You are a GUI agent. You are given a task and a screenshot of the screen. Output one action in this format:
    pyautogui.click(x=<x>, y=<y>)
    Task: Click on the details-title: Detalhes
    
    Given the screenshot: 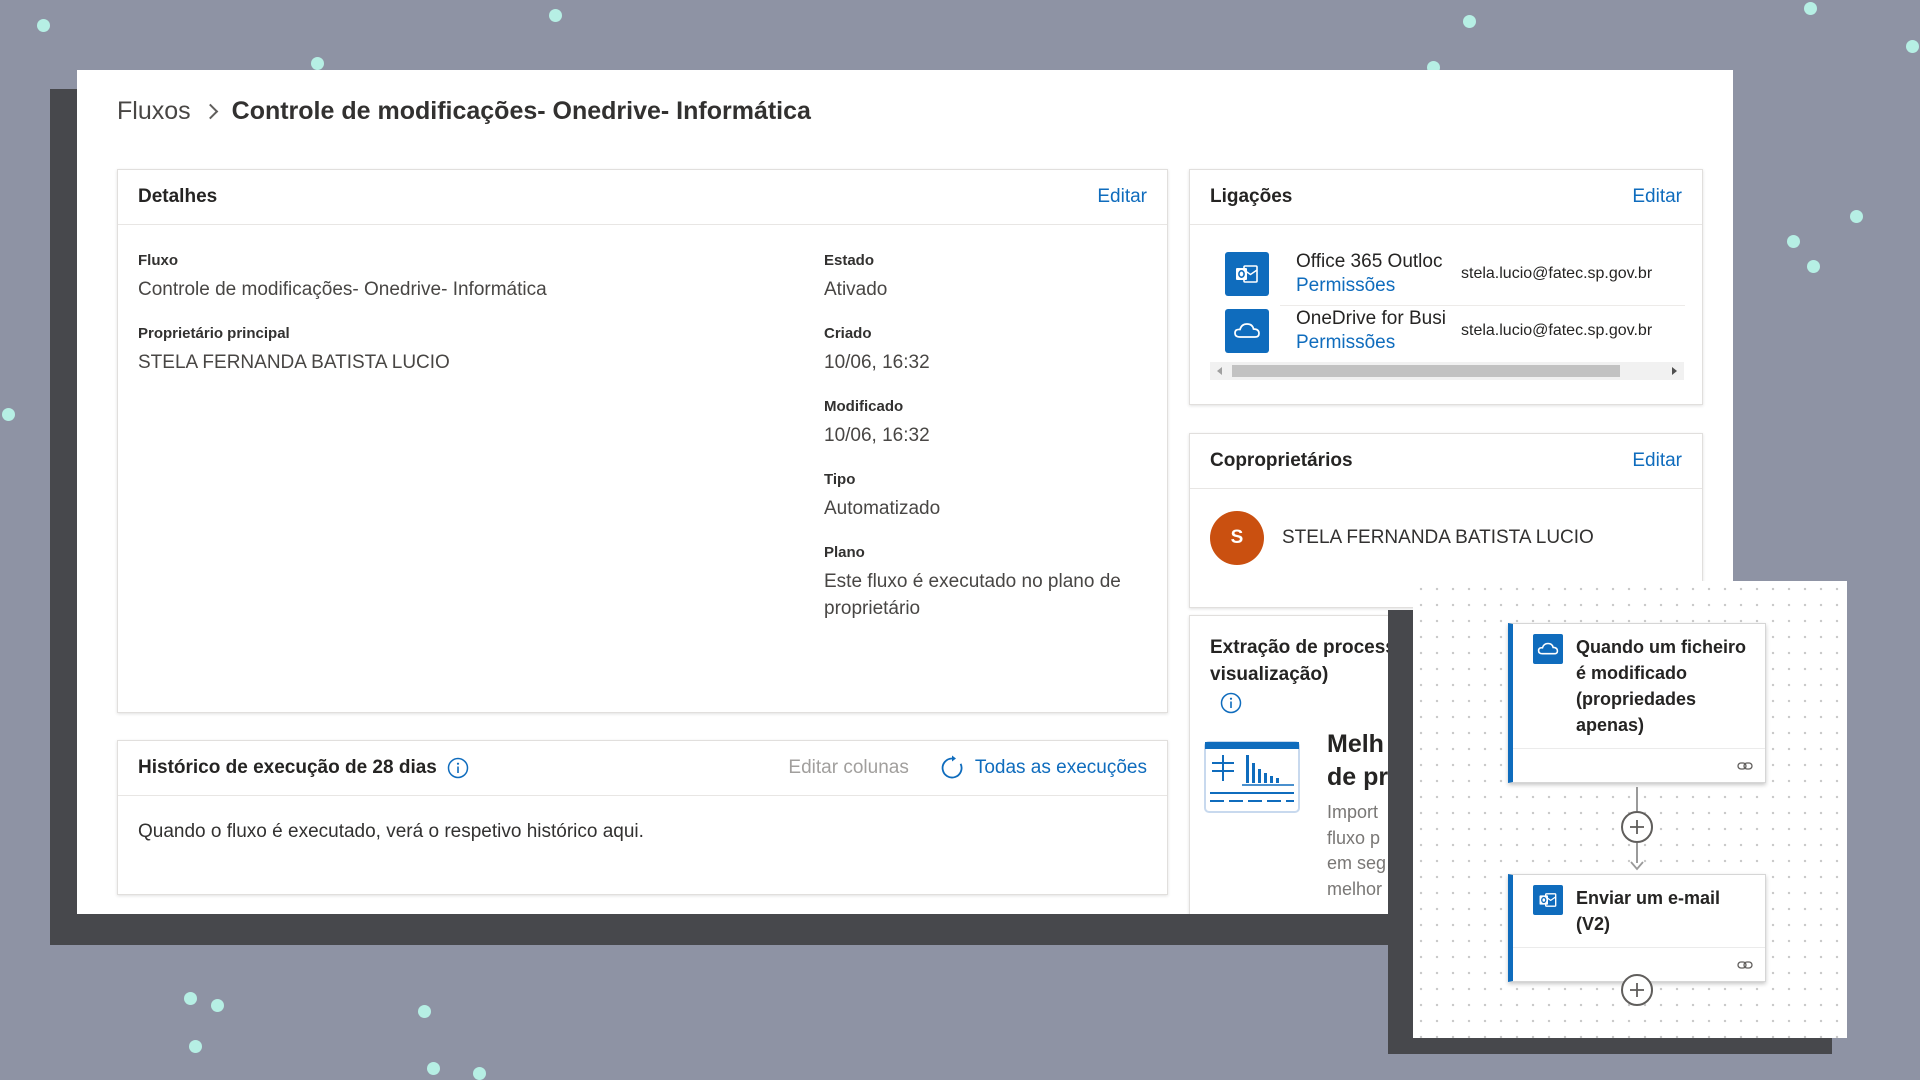 What is the action you would take?
    pyautogui.click(x=178, y=196)
    